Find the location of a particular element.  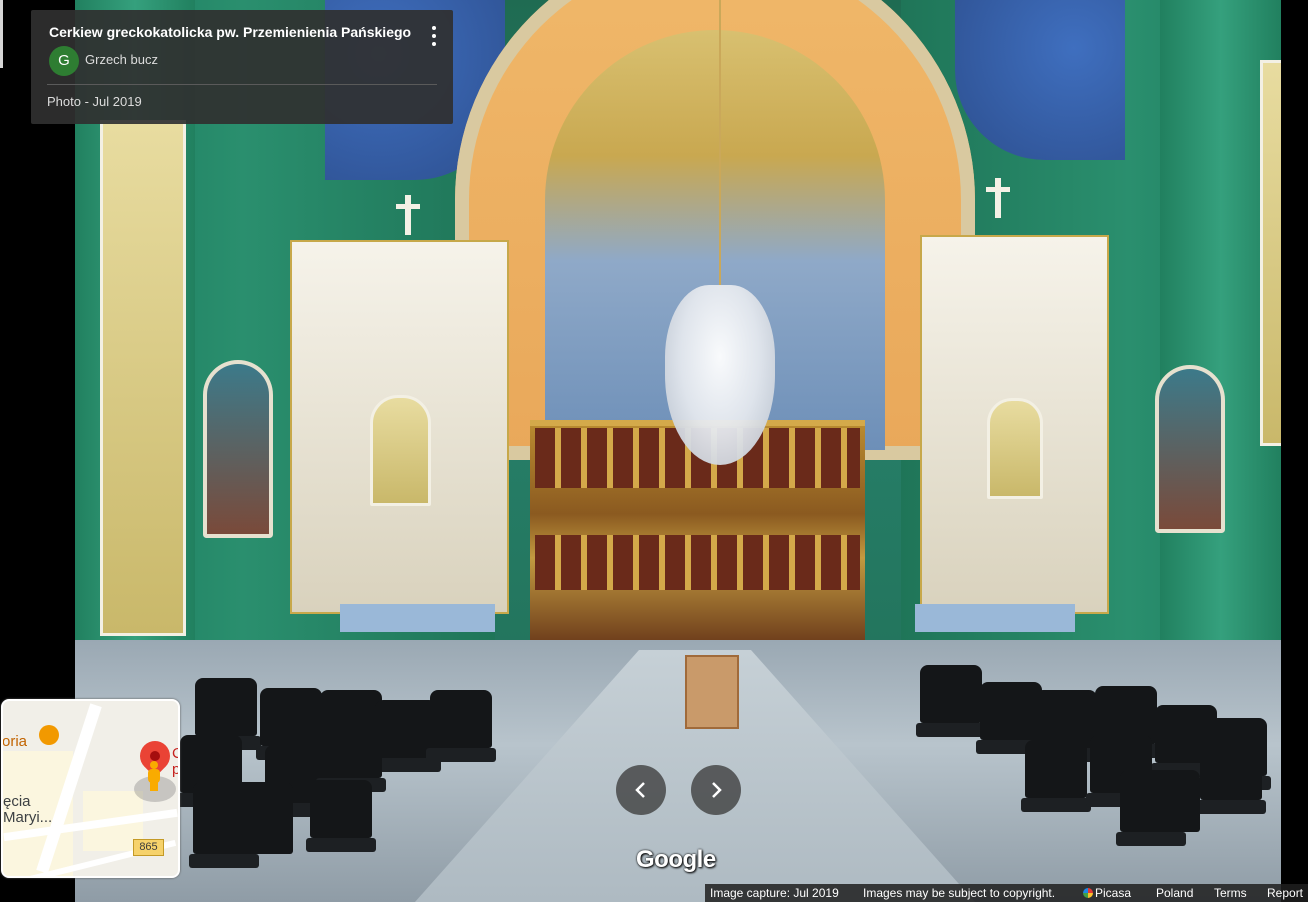

right-wall-icon is located at coordinates (1190, 449).